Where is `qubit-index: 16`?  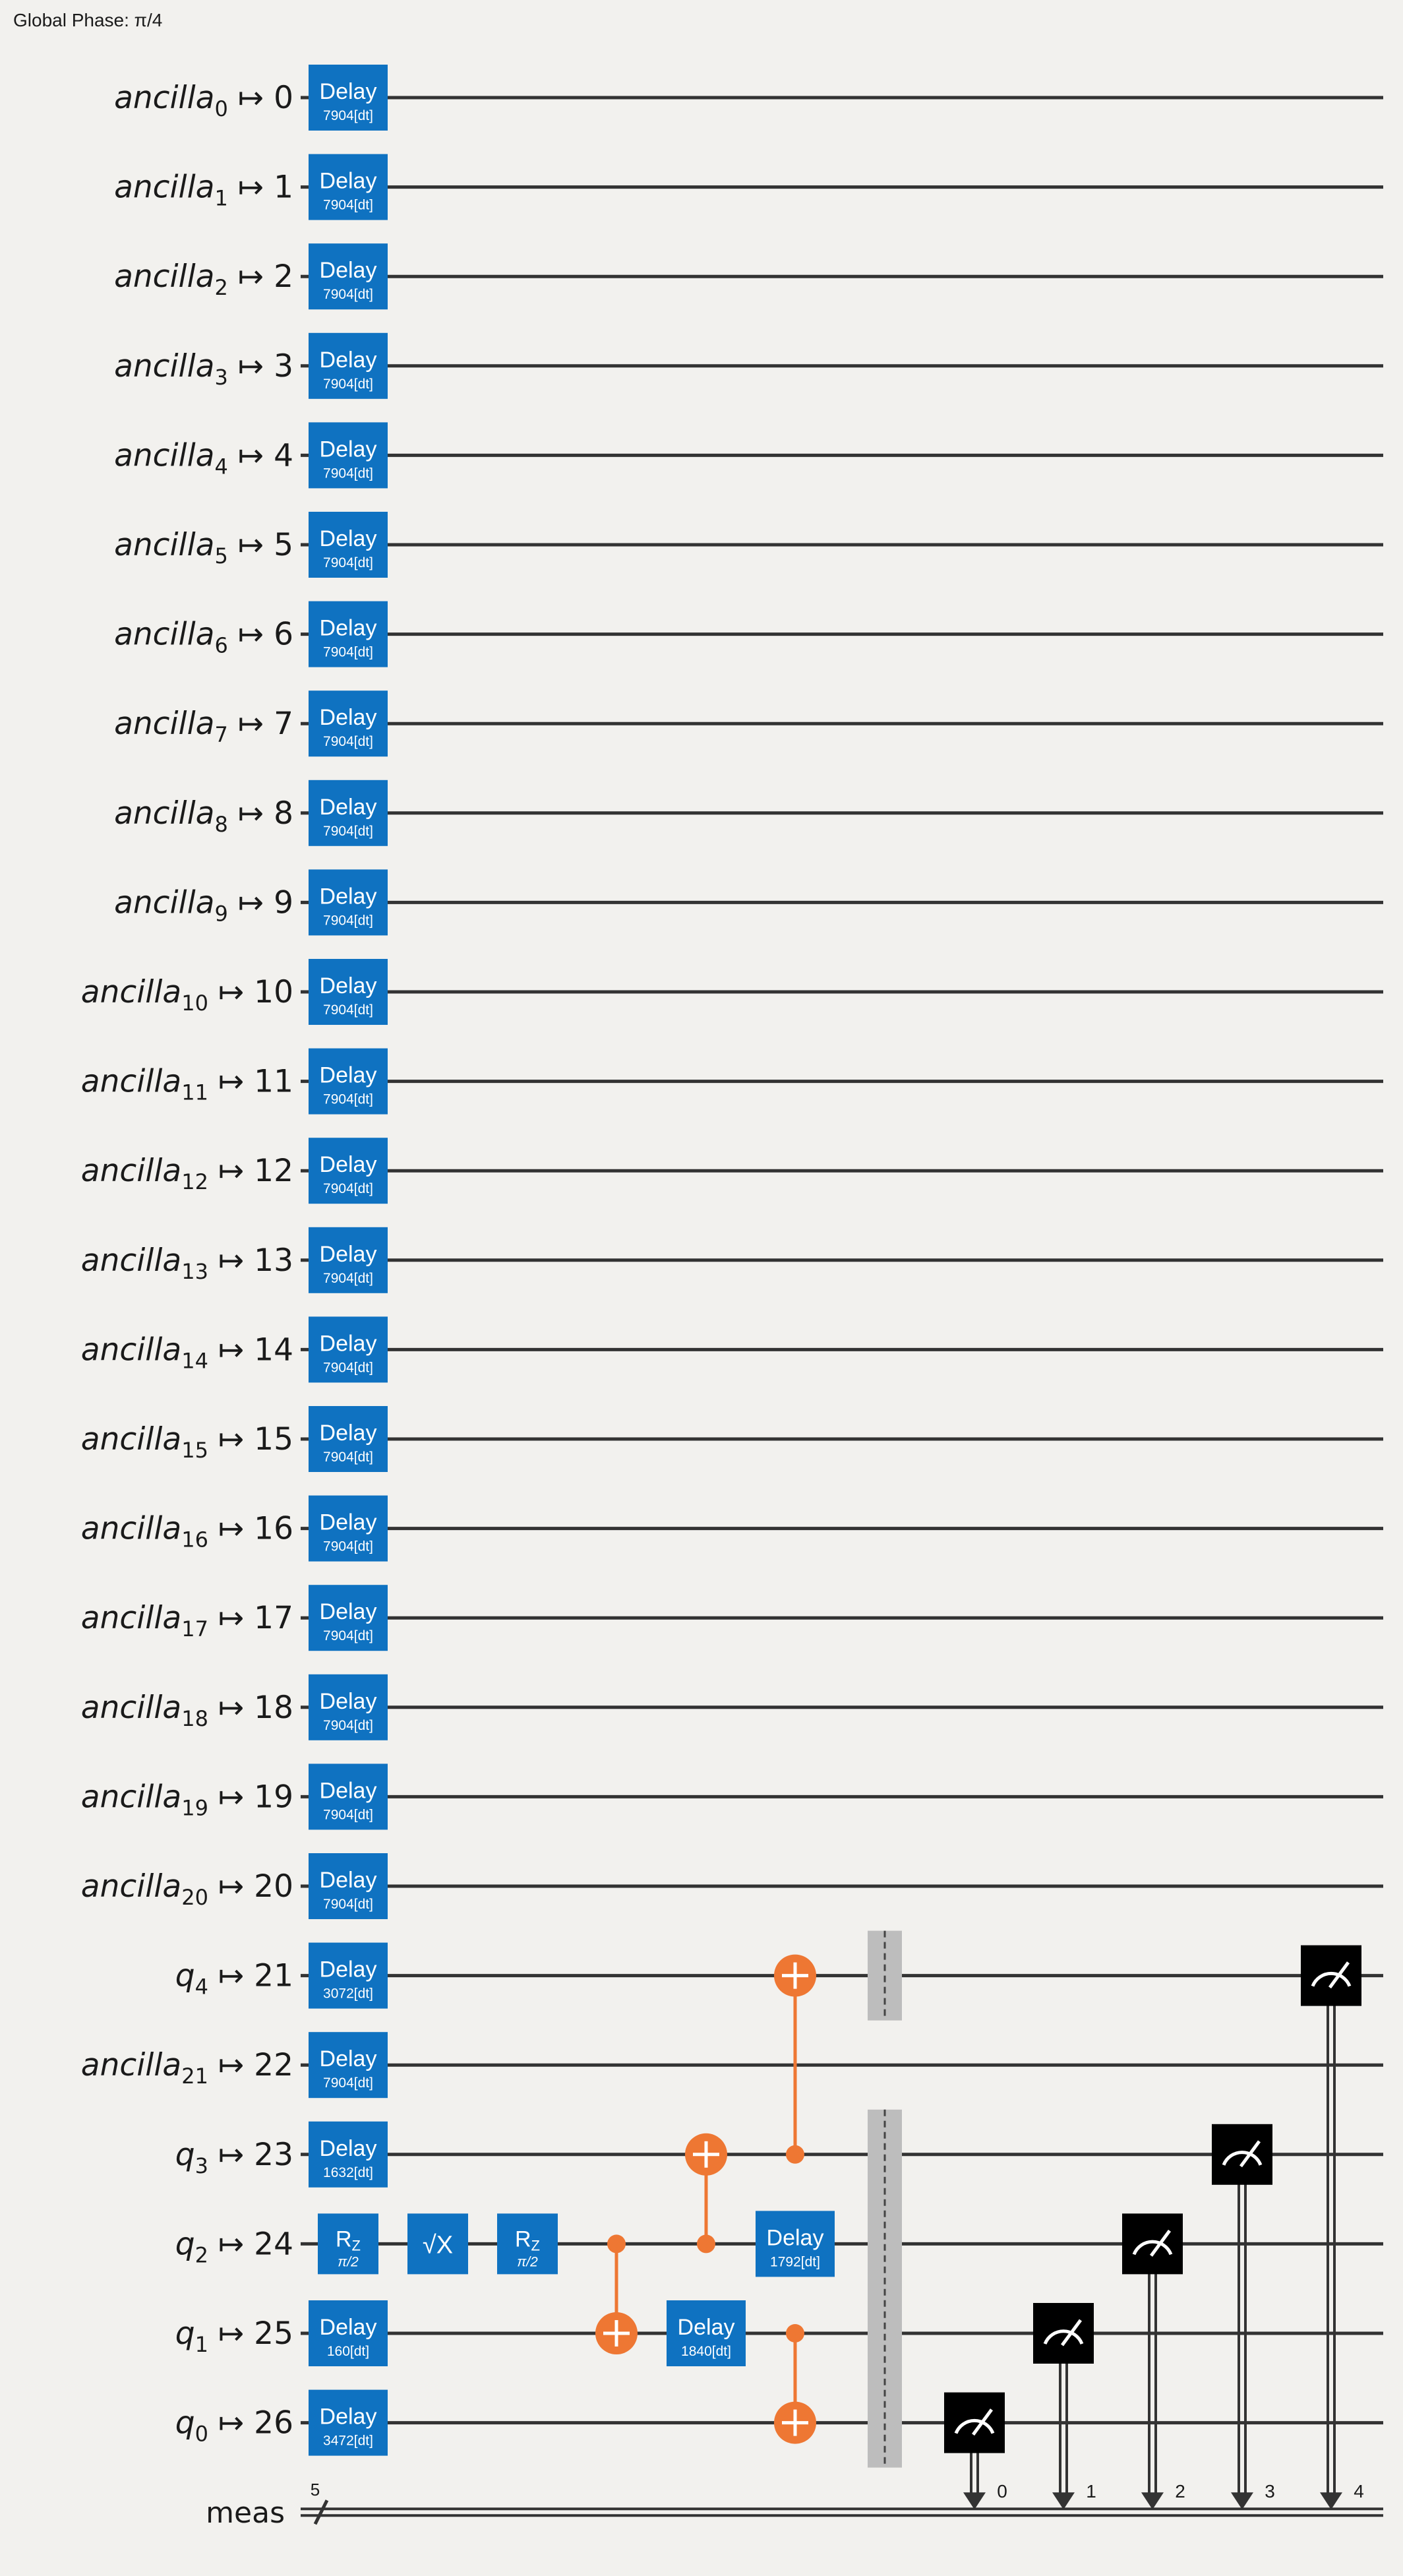
qubit-index: 16 is located at coordinates (194, 1539).